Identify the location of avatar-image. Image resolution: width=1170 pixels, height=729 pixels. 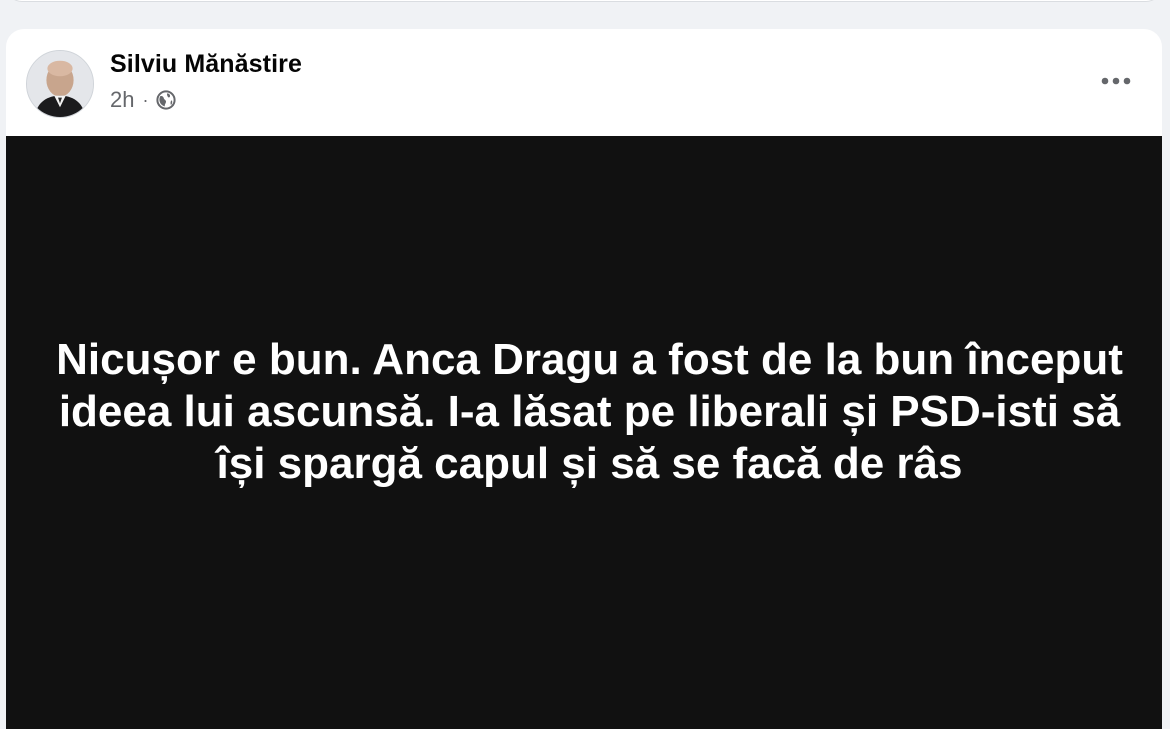
(60, 84).